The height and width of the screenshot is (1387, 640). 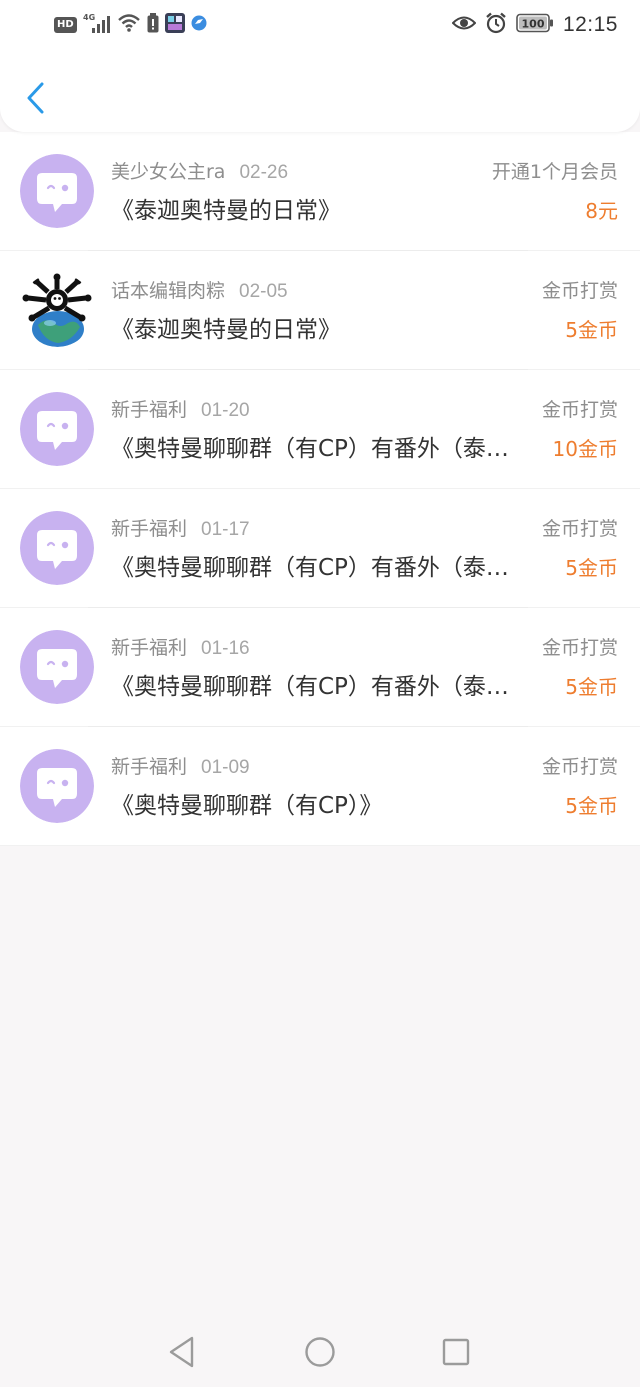 I want to click on eye-icon, so click(x=464, y=25).